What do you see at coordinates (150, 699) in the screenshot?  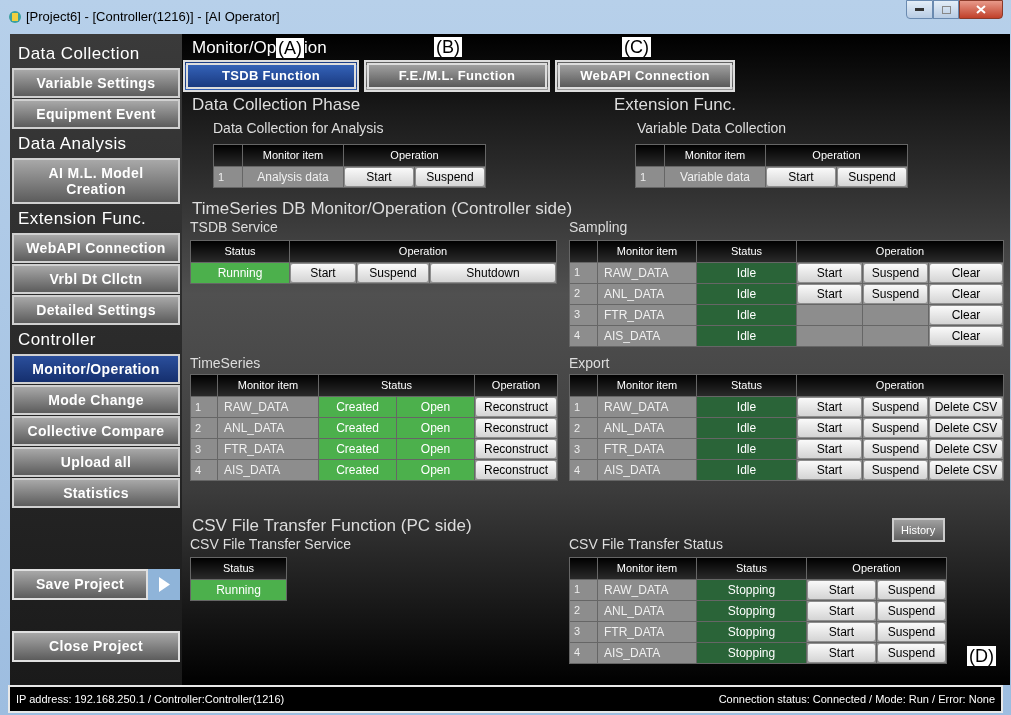 I see `status-text: IP address: 192.168.250.1 / Controller:Controller(1216)` at bounding box center [150, 699].